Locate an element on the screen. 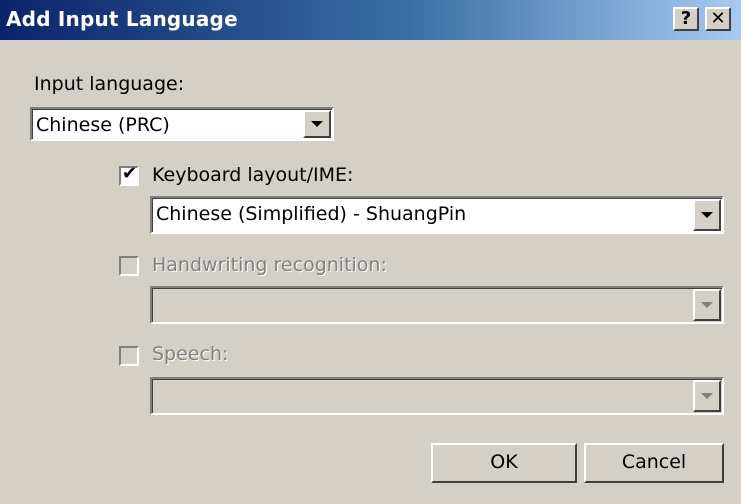  handwriting-dropdown-button is located at coordinates (707, 305).